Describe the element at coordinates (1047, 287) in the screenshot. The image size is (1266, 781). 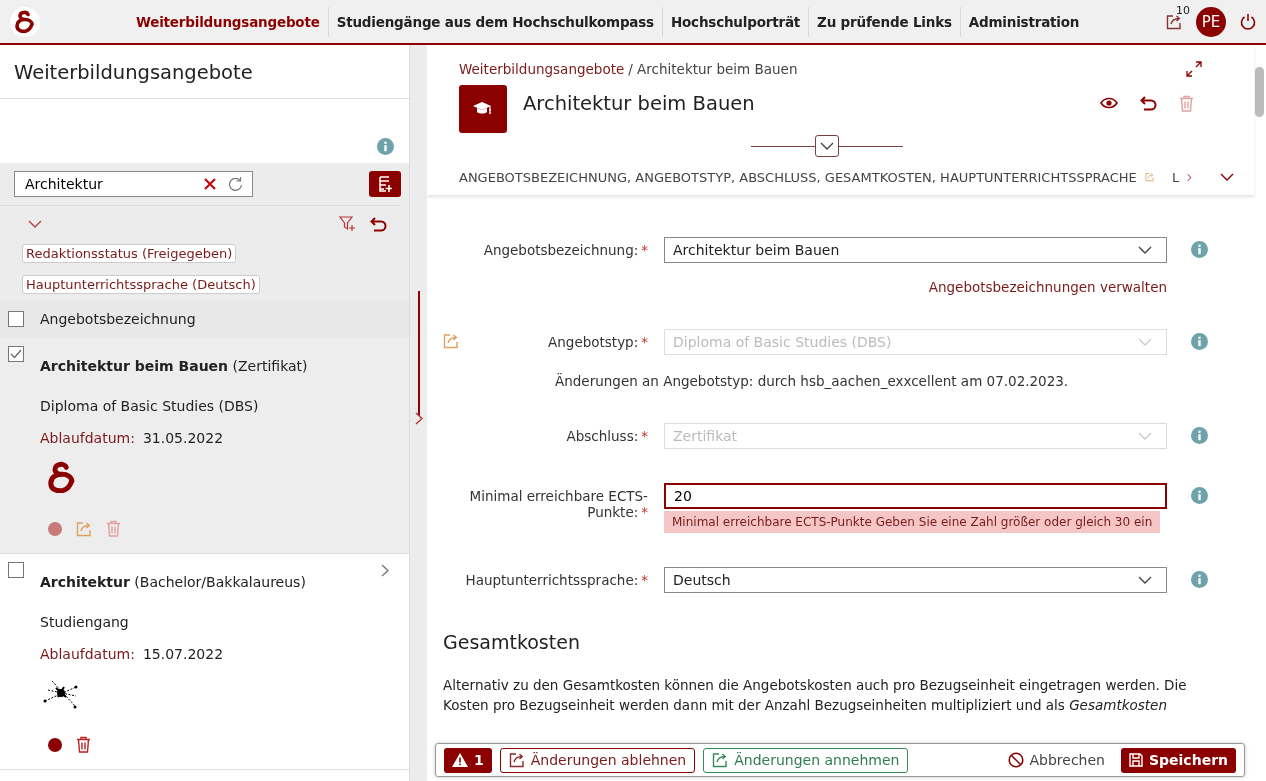
I see `manage-link: Angebotsbezeichnungen verwalten` at that location.